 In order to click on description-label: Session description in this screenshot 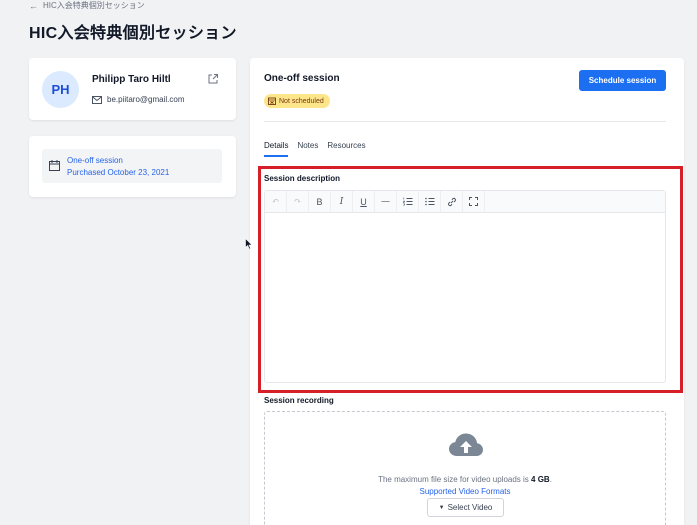, I will do `click(302, 178)`.